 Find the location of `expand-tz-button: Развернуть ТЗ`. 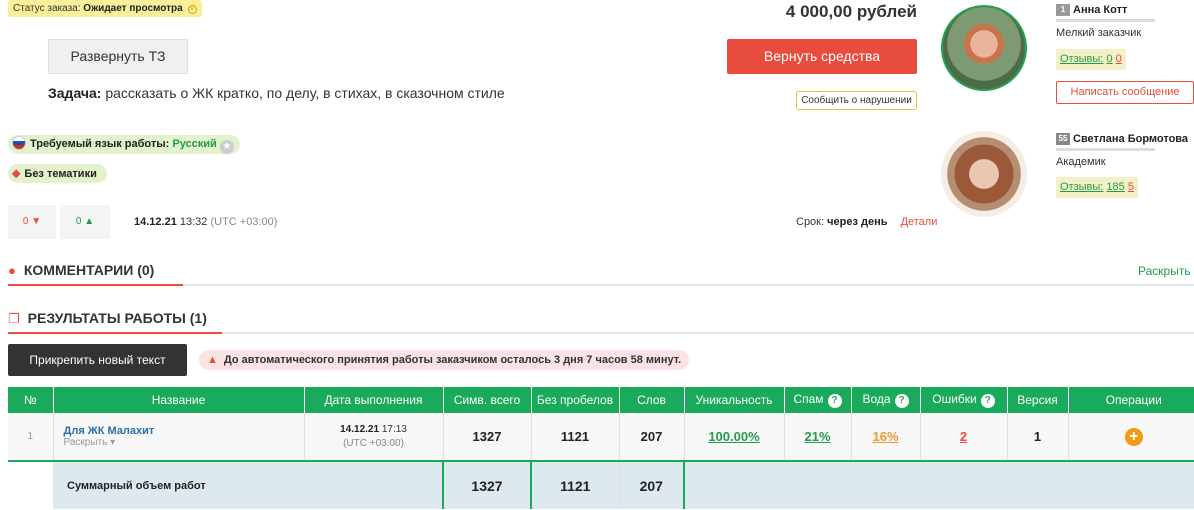

expand-tz-button: Развернуть ТЗ is located at coordinates (118, 56).